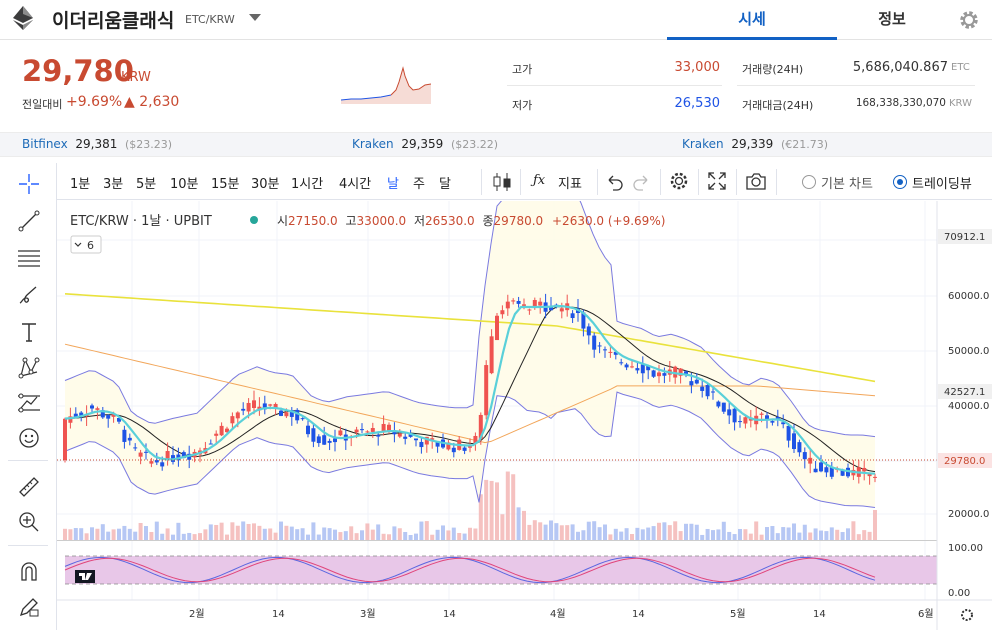 This screenshot has width=992, height=630. What do you see at coordinates (892, 20) in the screenshot?
I see `tab-info: 정보` at bounding box center [892, 20].